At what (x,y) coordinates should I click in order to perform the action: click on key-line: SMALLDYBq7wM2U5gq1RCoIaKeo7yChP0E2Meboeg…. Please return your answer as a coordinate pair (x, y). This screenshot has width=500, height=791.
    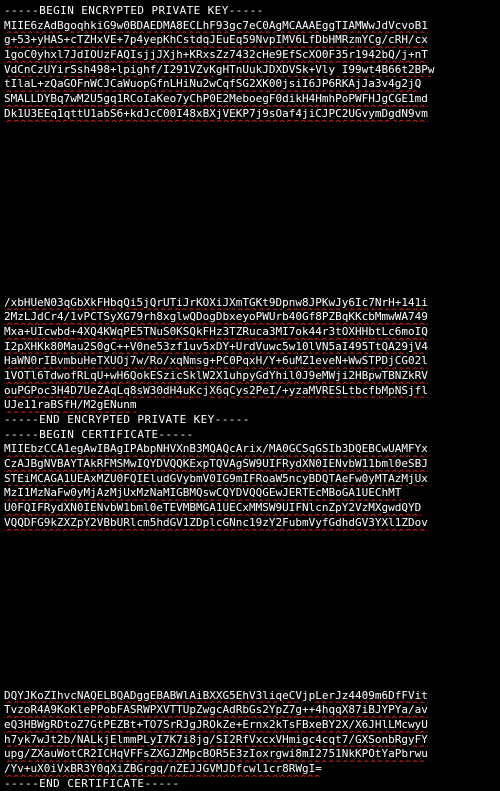
    Looking at the image, I should click on (216, 99).